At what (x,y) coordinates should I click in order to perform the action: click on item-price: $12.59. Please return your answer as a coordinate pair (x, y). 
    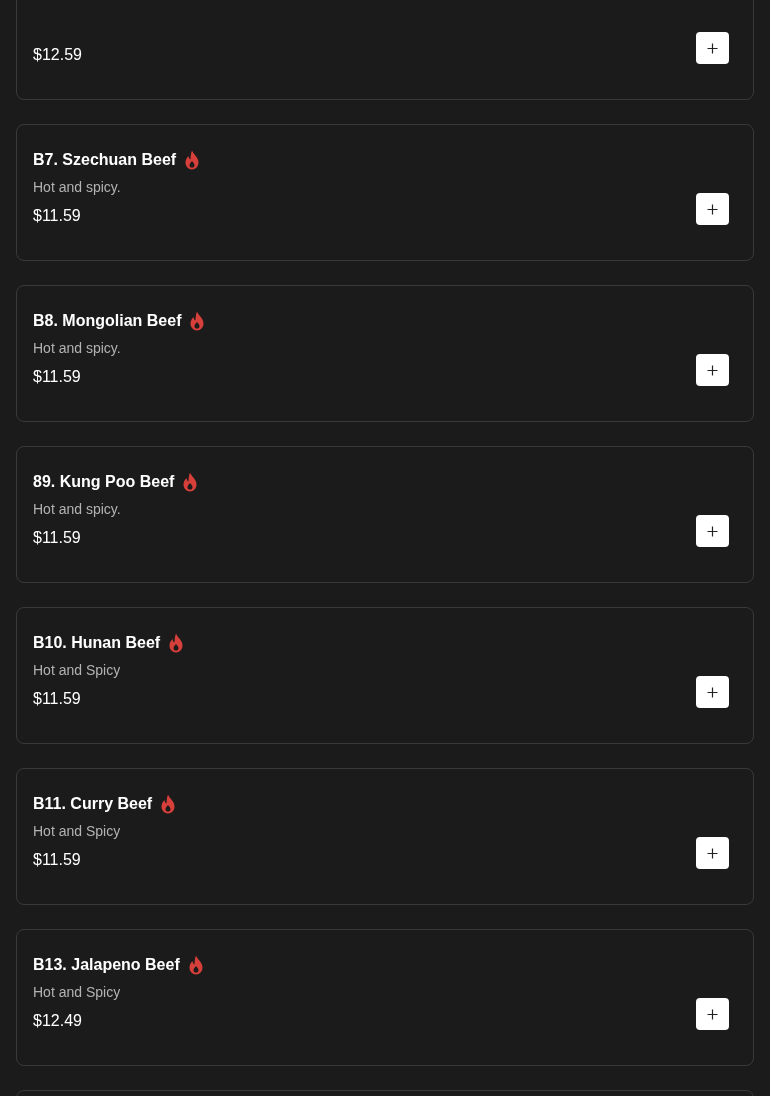
    Looking at the image, I should click on (57, 55).